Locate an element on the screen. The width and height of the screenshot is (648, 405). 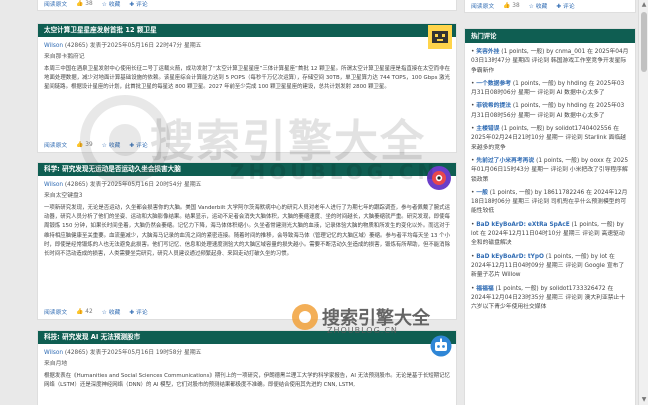
like-count-value: 39 is located at coordinates (89, 144).